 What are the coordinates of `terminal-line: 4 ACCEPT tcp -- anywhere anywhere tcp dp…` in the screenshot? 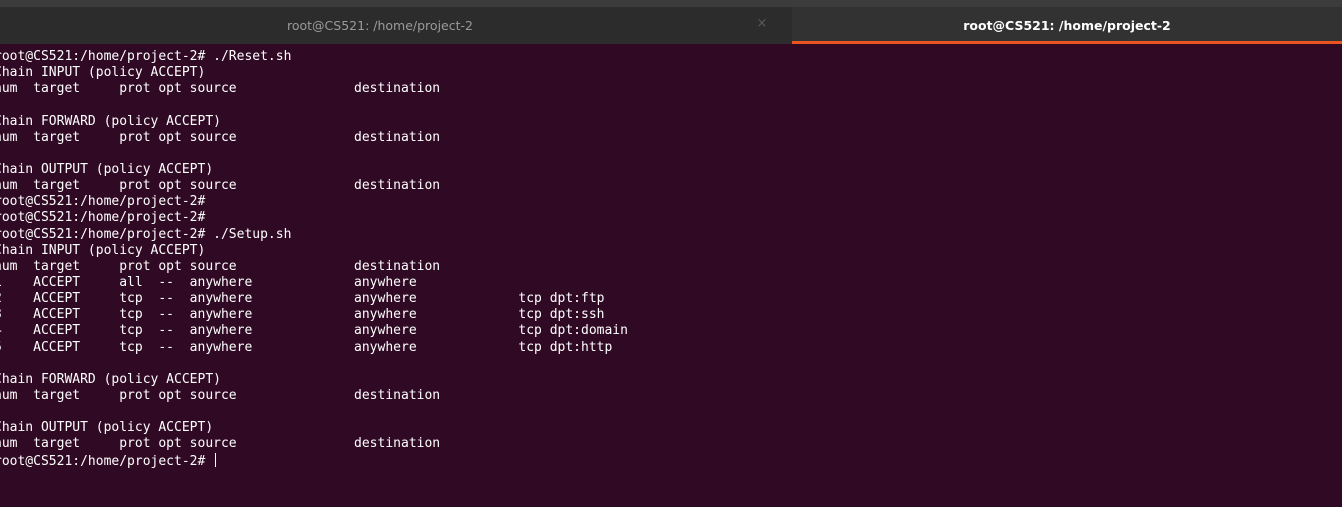 It's located at (314, 331).